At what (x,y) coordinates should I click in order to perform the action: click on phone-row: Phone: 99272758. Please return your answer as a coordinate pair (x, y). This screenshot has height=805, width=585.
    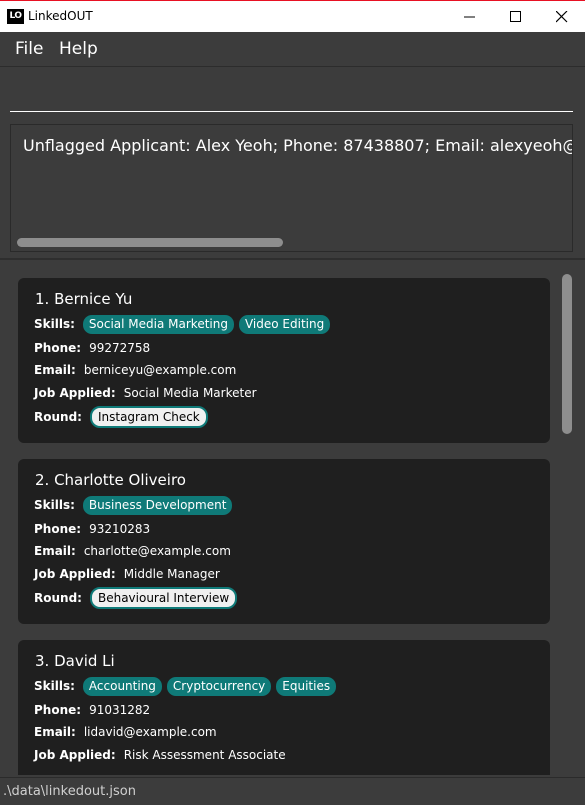
    Looking at the image, I should click on (92, 348).